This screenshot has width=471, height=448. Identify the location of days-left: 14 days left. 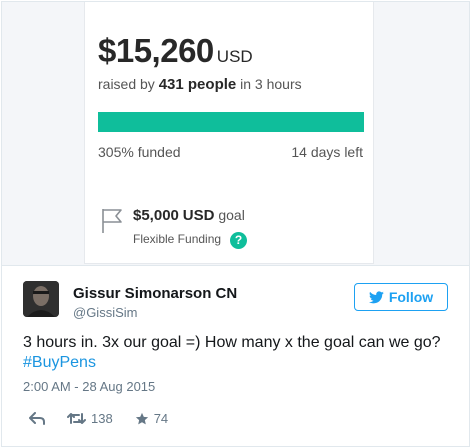
(327, 152).